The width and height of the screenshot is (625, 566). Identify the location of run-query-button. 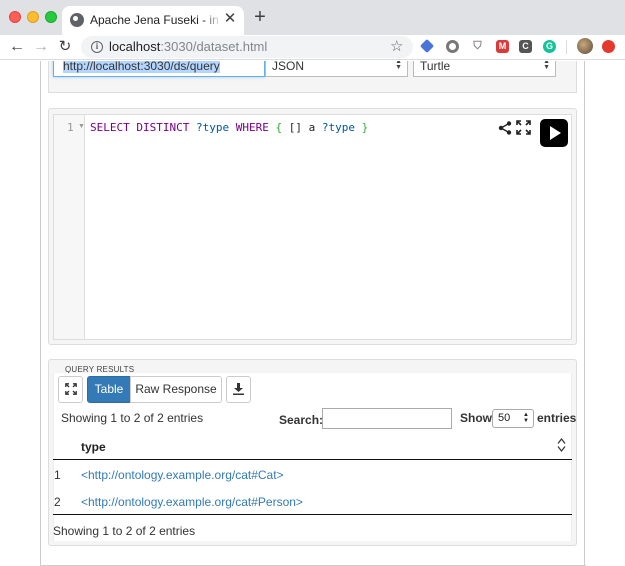
(554, 133).